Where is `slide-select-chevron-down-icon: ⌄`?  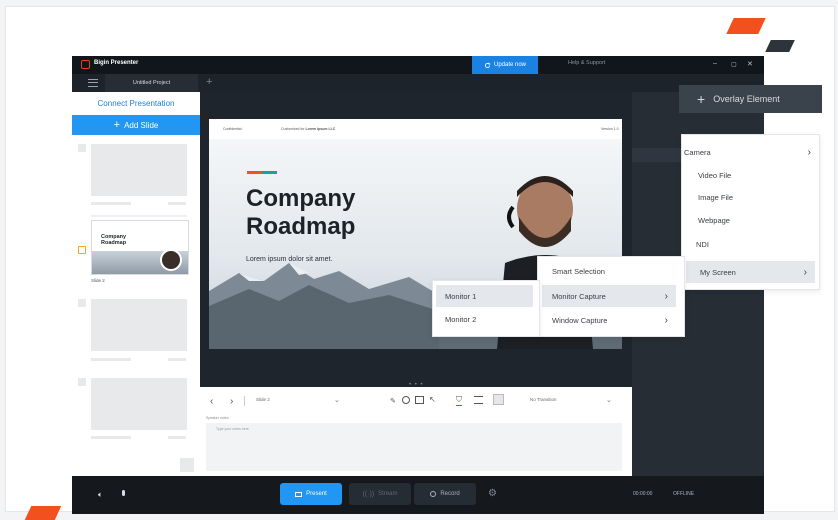 slide-select-chevron-down-icon: ⌄ is located at coordinates (337, 400).